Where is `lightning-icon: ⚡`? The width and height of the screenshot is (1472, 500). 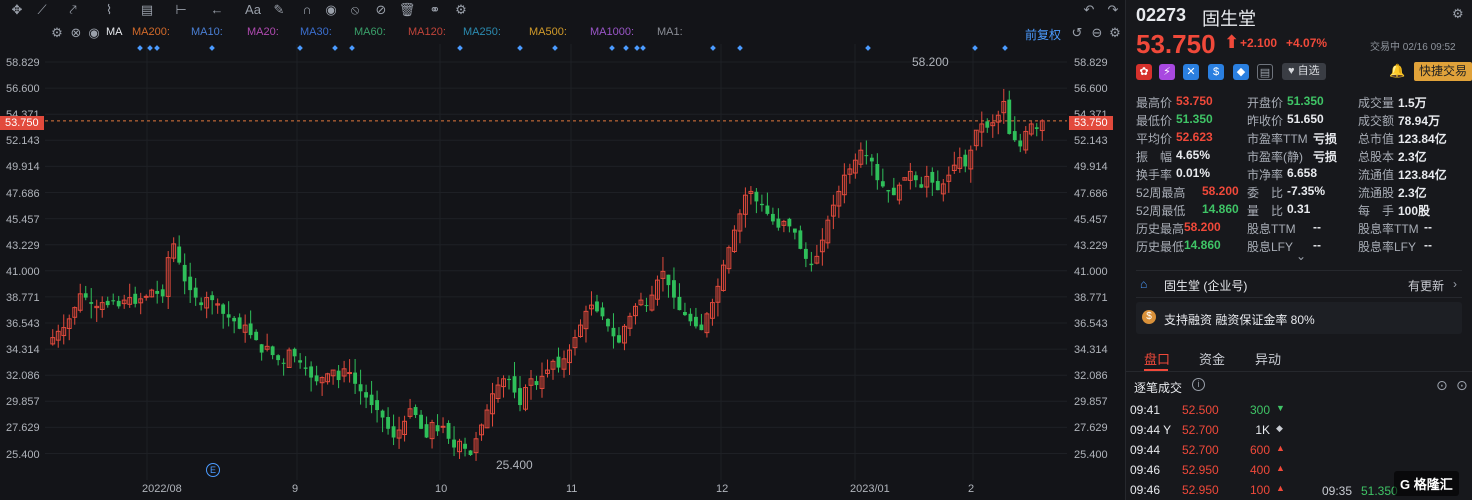 lightning-icon: ⚡ is located at coordinates (1167, 72).